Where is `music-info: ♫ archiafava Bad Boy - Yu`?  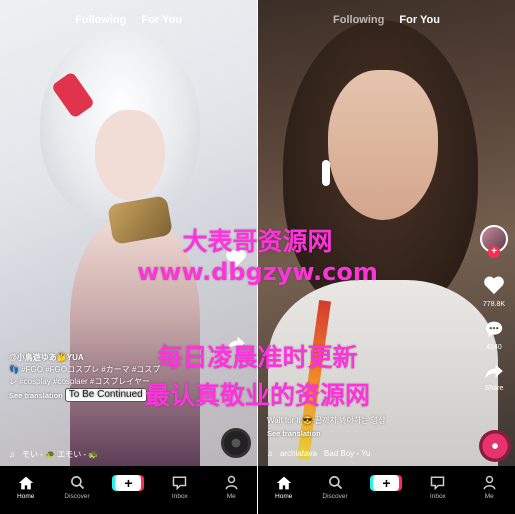
music-info: ♫ archiafava Bad Boy - Yu is located at coordinates (318, 453).